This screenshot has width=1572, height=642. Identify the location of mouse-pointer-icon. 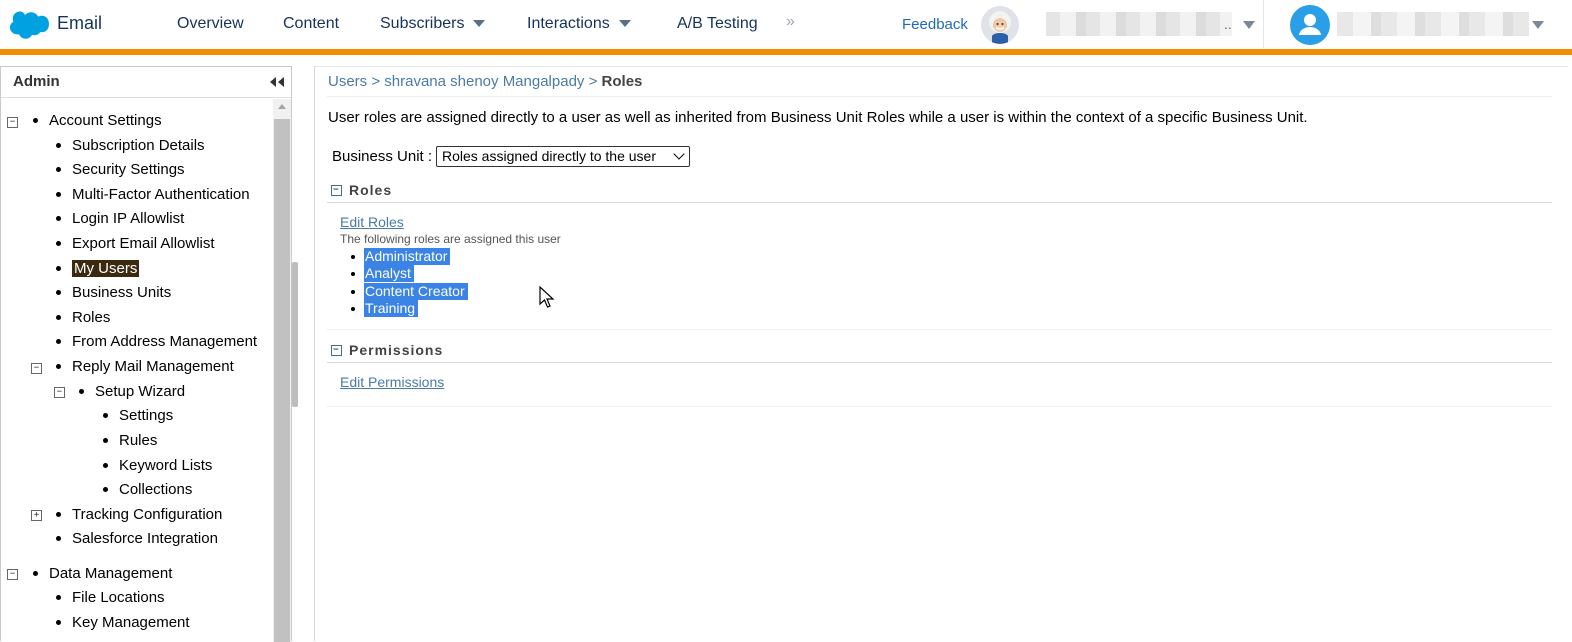
(547, 297).